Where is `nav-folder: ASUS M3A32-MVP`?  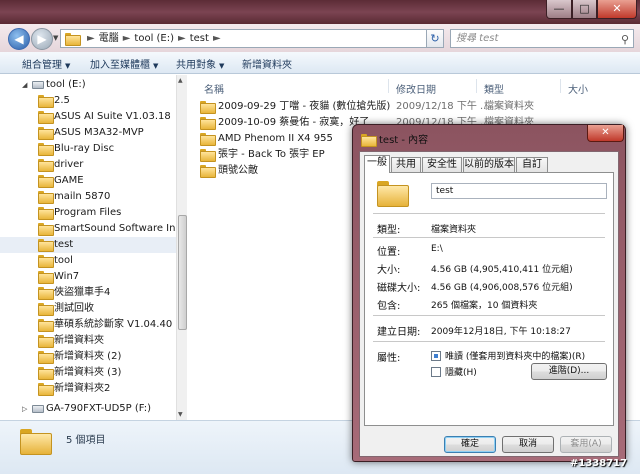 nav-folder: ASUS M3A32-MVP is located at coordinates (88, 133).